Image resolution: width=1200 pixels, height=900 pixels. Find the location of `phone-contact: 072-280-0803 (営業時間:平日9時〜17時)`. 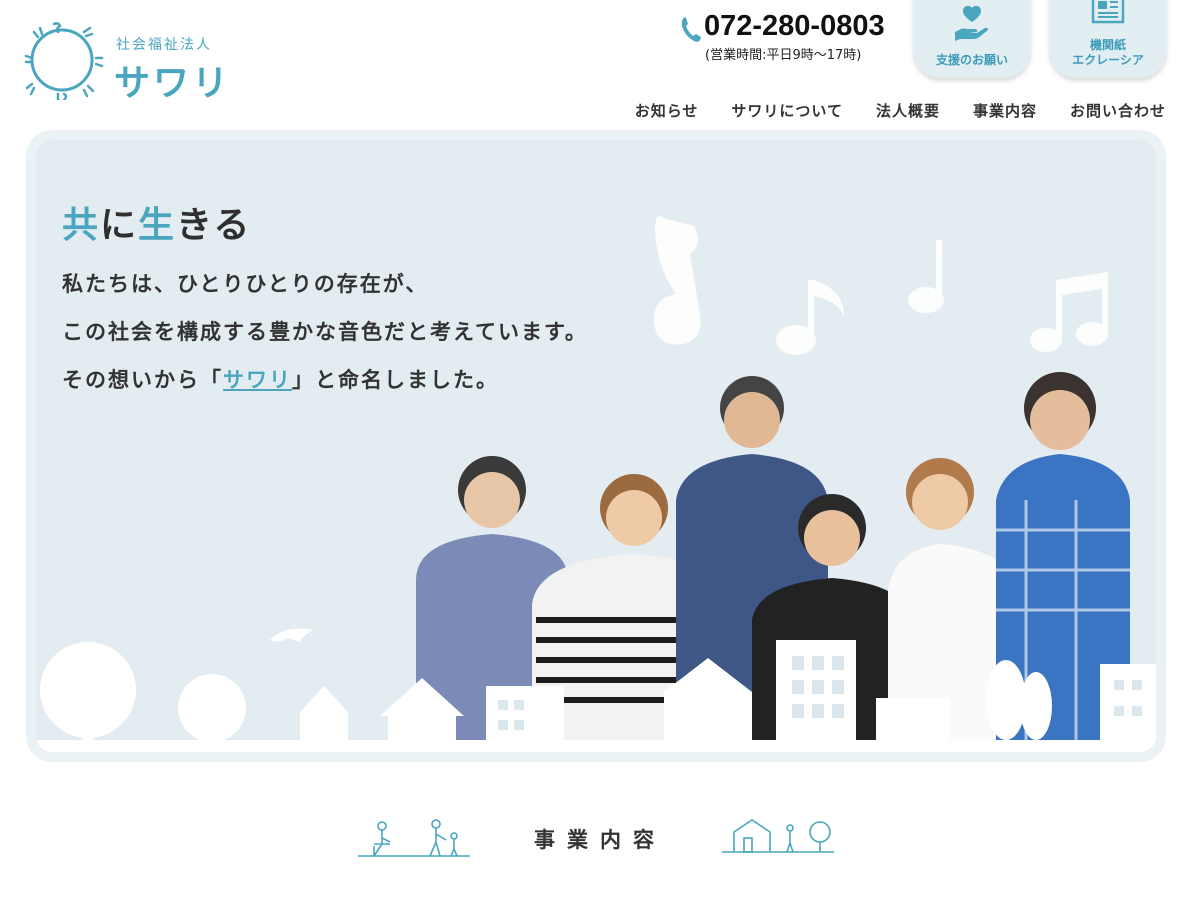

phone-contact: 072-280-0803 (営業時間:平日9時〜17時) is located at coordinates (790, 38).